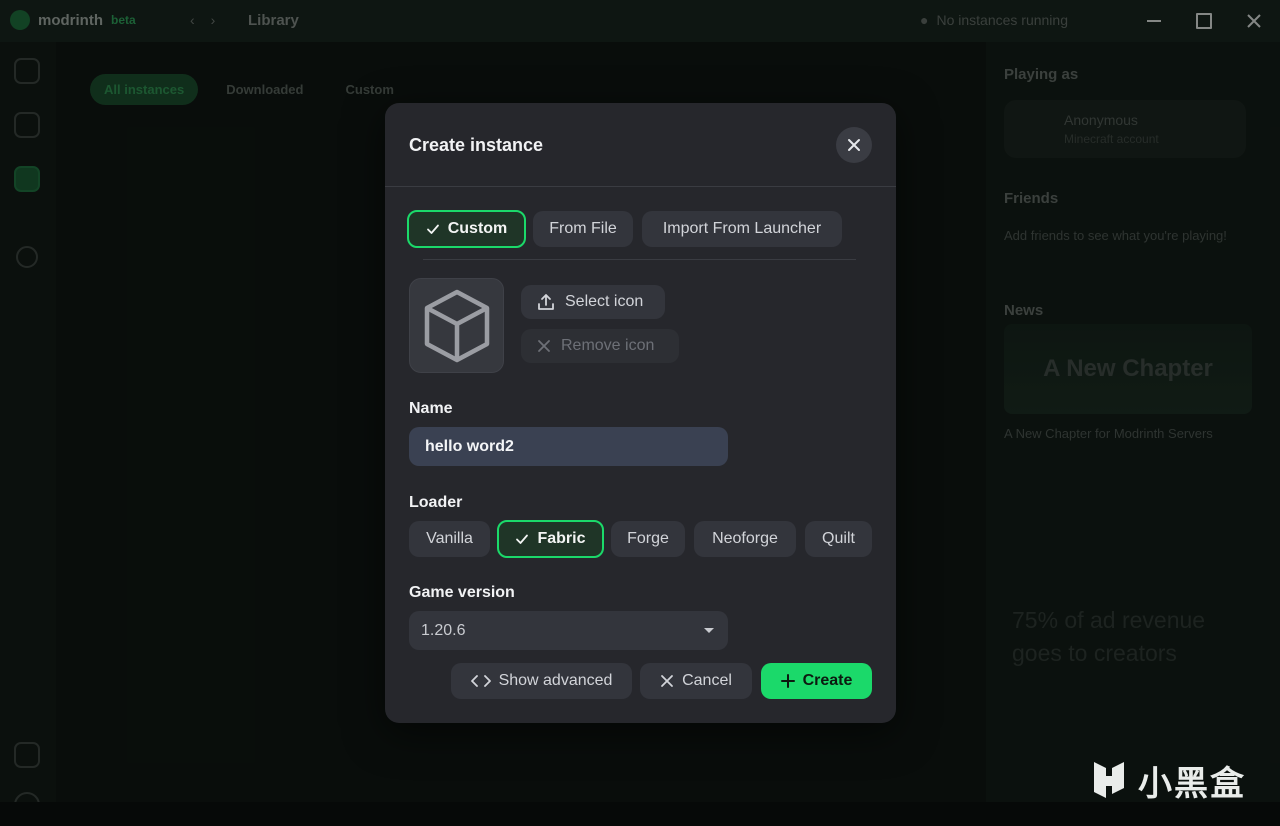 This screenshot has width=1280, height=826. Describe the element at coordinates (431, 408) in the screenshot. I see `name-label: Name` at that location.